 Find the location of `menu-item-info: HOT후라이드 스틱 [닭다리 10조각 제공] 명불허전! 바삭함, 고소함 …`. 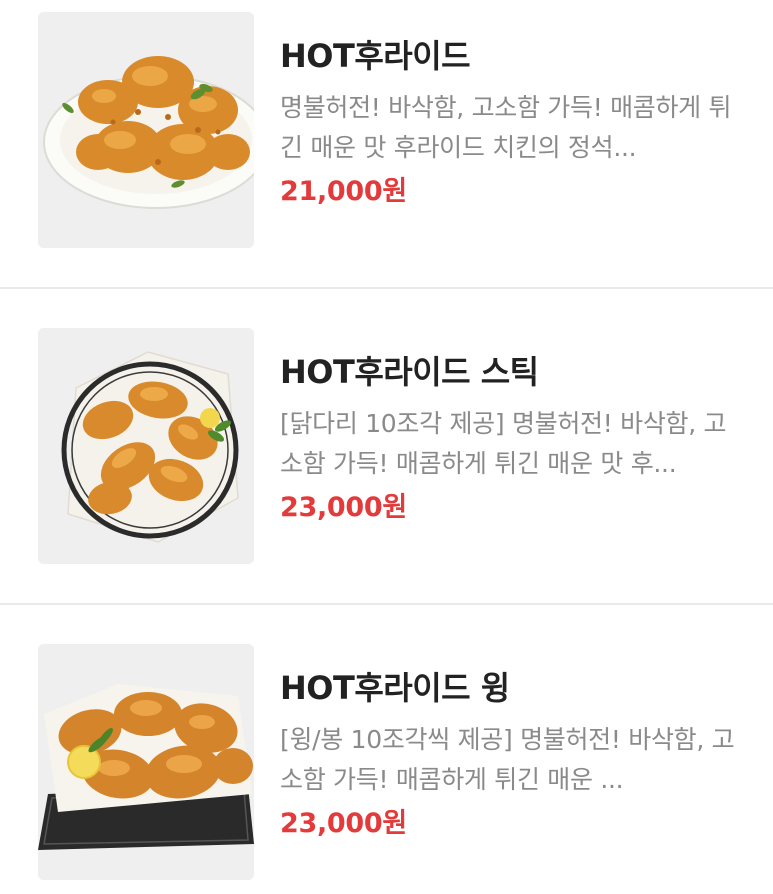

menu-item-info: HOT후라이드 스틱 [닭다리 10조각 제공] 명불허전! 바삭함, 고소함 … is located at coordinates (516, 439).